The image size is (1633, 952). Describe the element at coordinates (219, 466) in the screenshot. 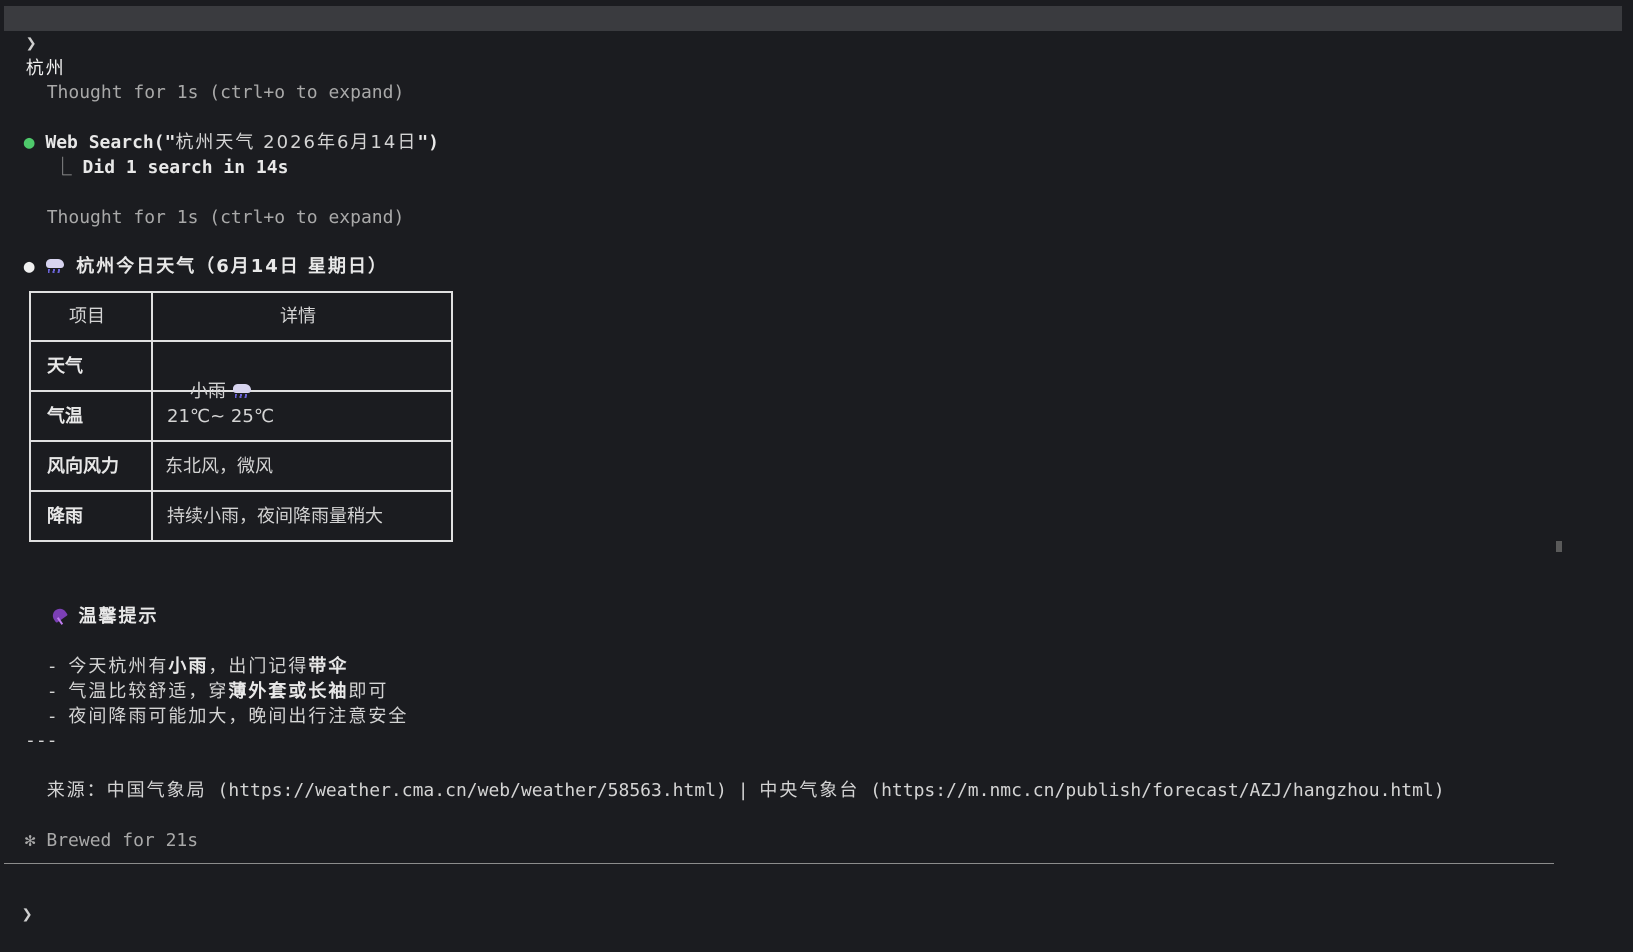

I see `table-cell-value: 东北风，微风` at that location.